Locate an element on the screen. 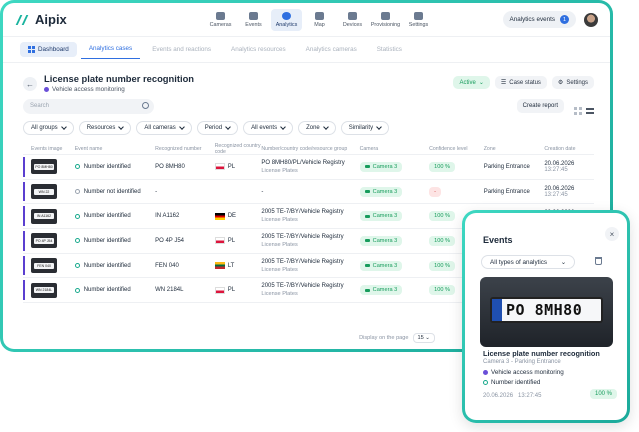 This screenshot has height=432, width=639. page-size-select: 15 ⌄ is located at coordinates (423, 338).